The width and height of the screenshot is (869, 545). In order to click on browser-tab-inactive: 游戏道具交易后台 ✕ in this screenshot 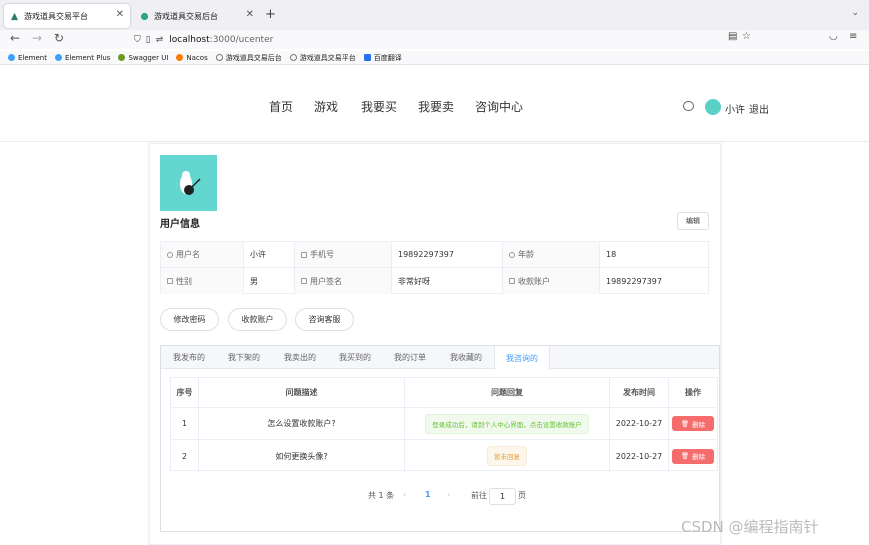, I will do `click(197, 16)`.